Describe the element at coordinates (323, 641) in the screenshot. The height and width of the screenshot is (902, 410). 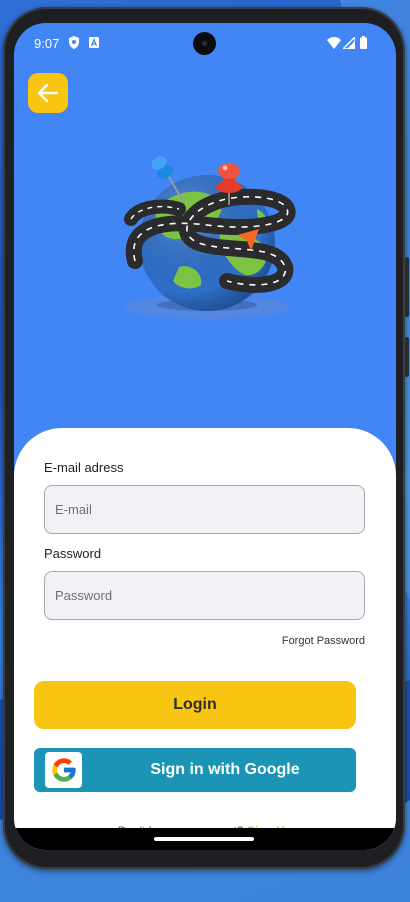
I see `forgot-password-link: Forgot Password` at that location.